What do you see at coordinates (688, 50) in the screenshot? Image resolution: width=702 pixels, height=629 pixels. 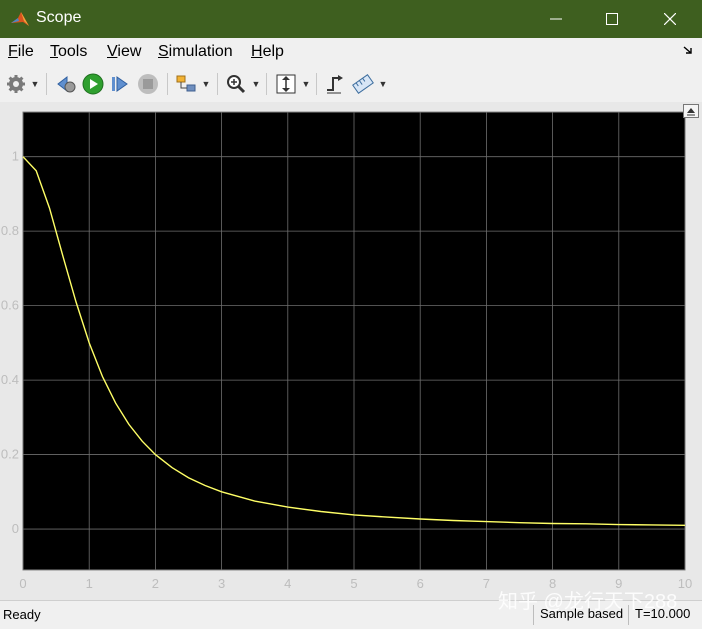 I see `undock-arrow-icon` at bounding box center [688, 50].